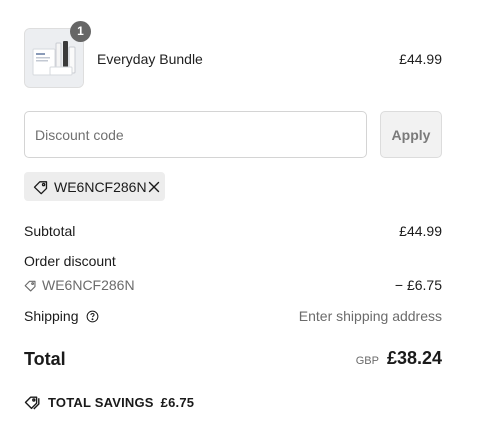 This screenshot has height=439, width=500. I want to click on total-savings: TOTAL SAVINGS £6.75, so click(109, 402).